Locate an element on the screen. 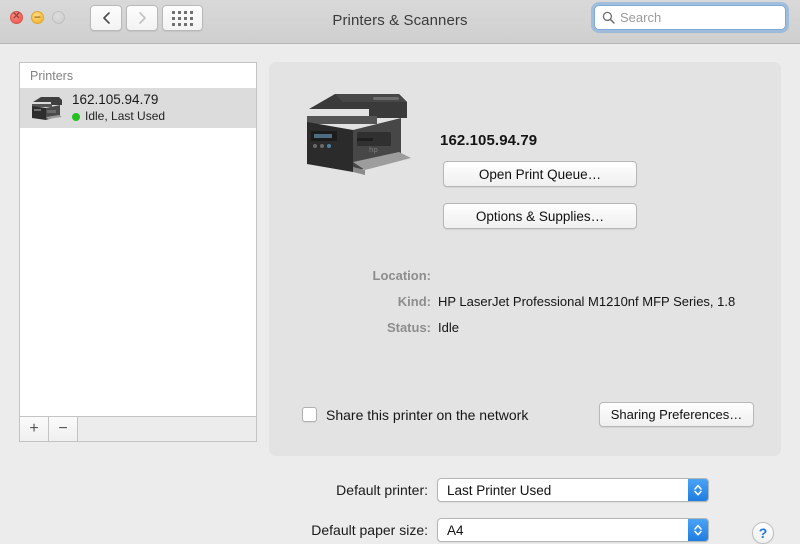 This screenshot has height=544, width=800. search-field-container is located at coordinates (690, 17).